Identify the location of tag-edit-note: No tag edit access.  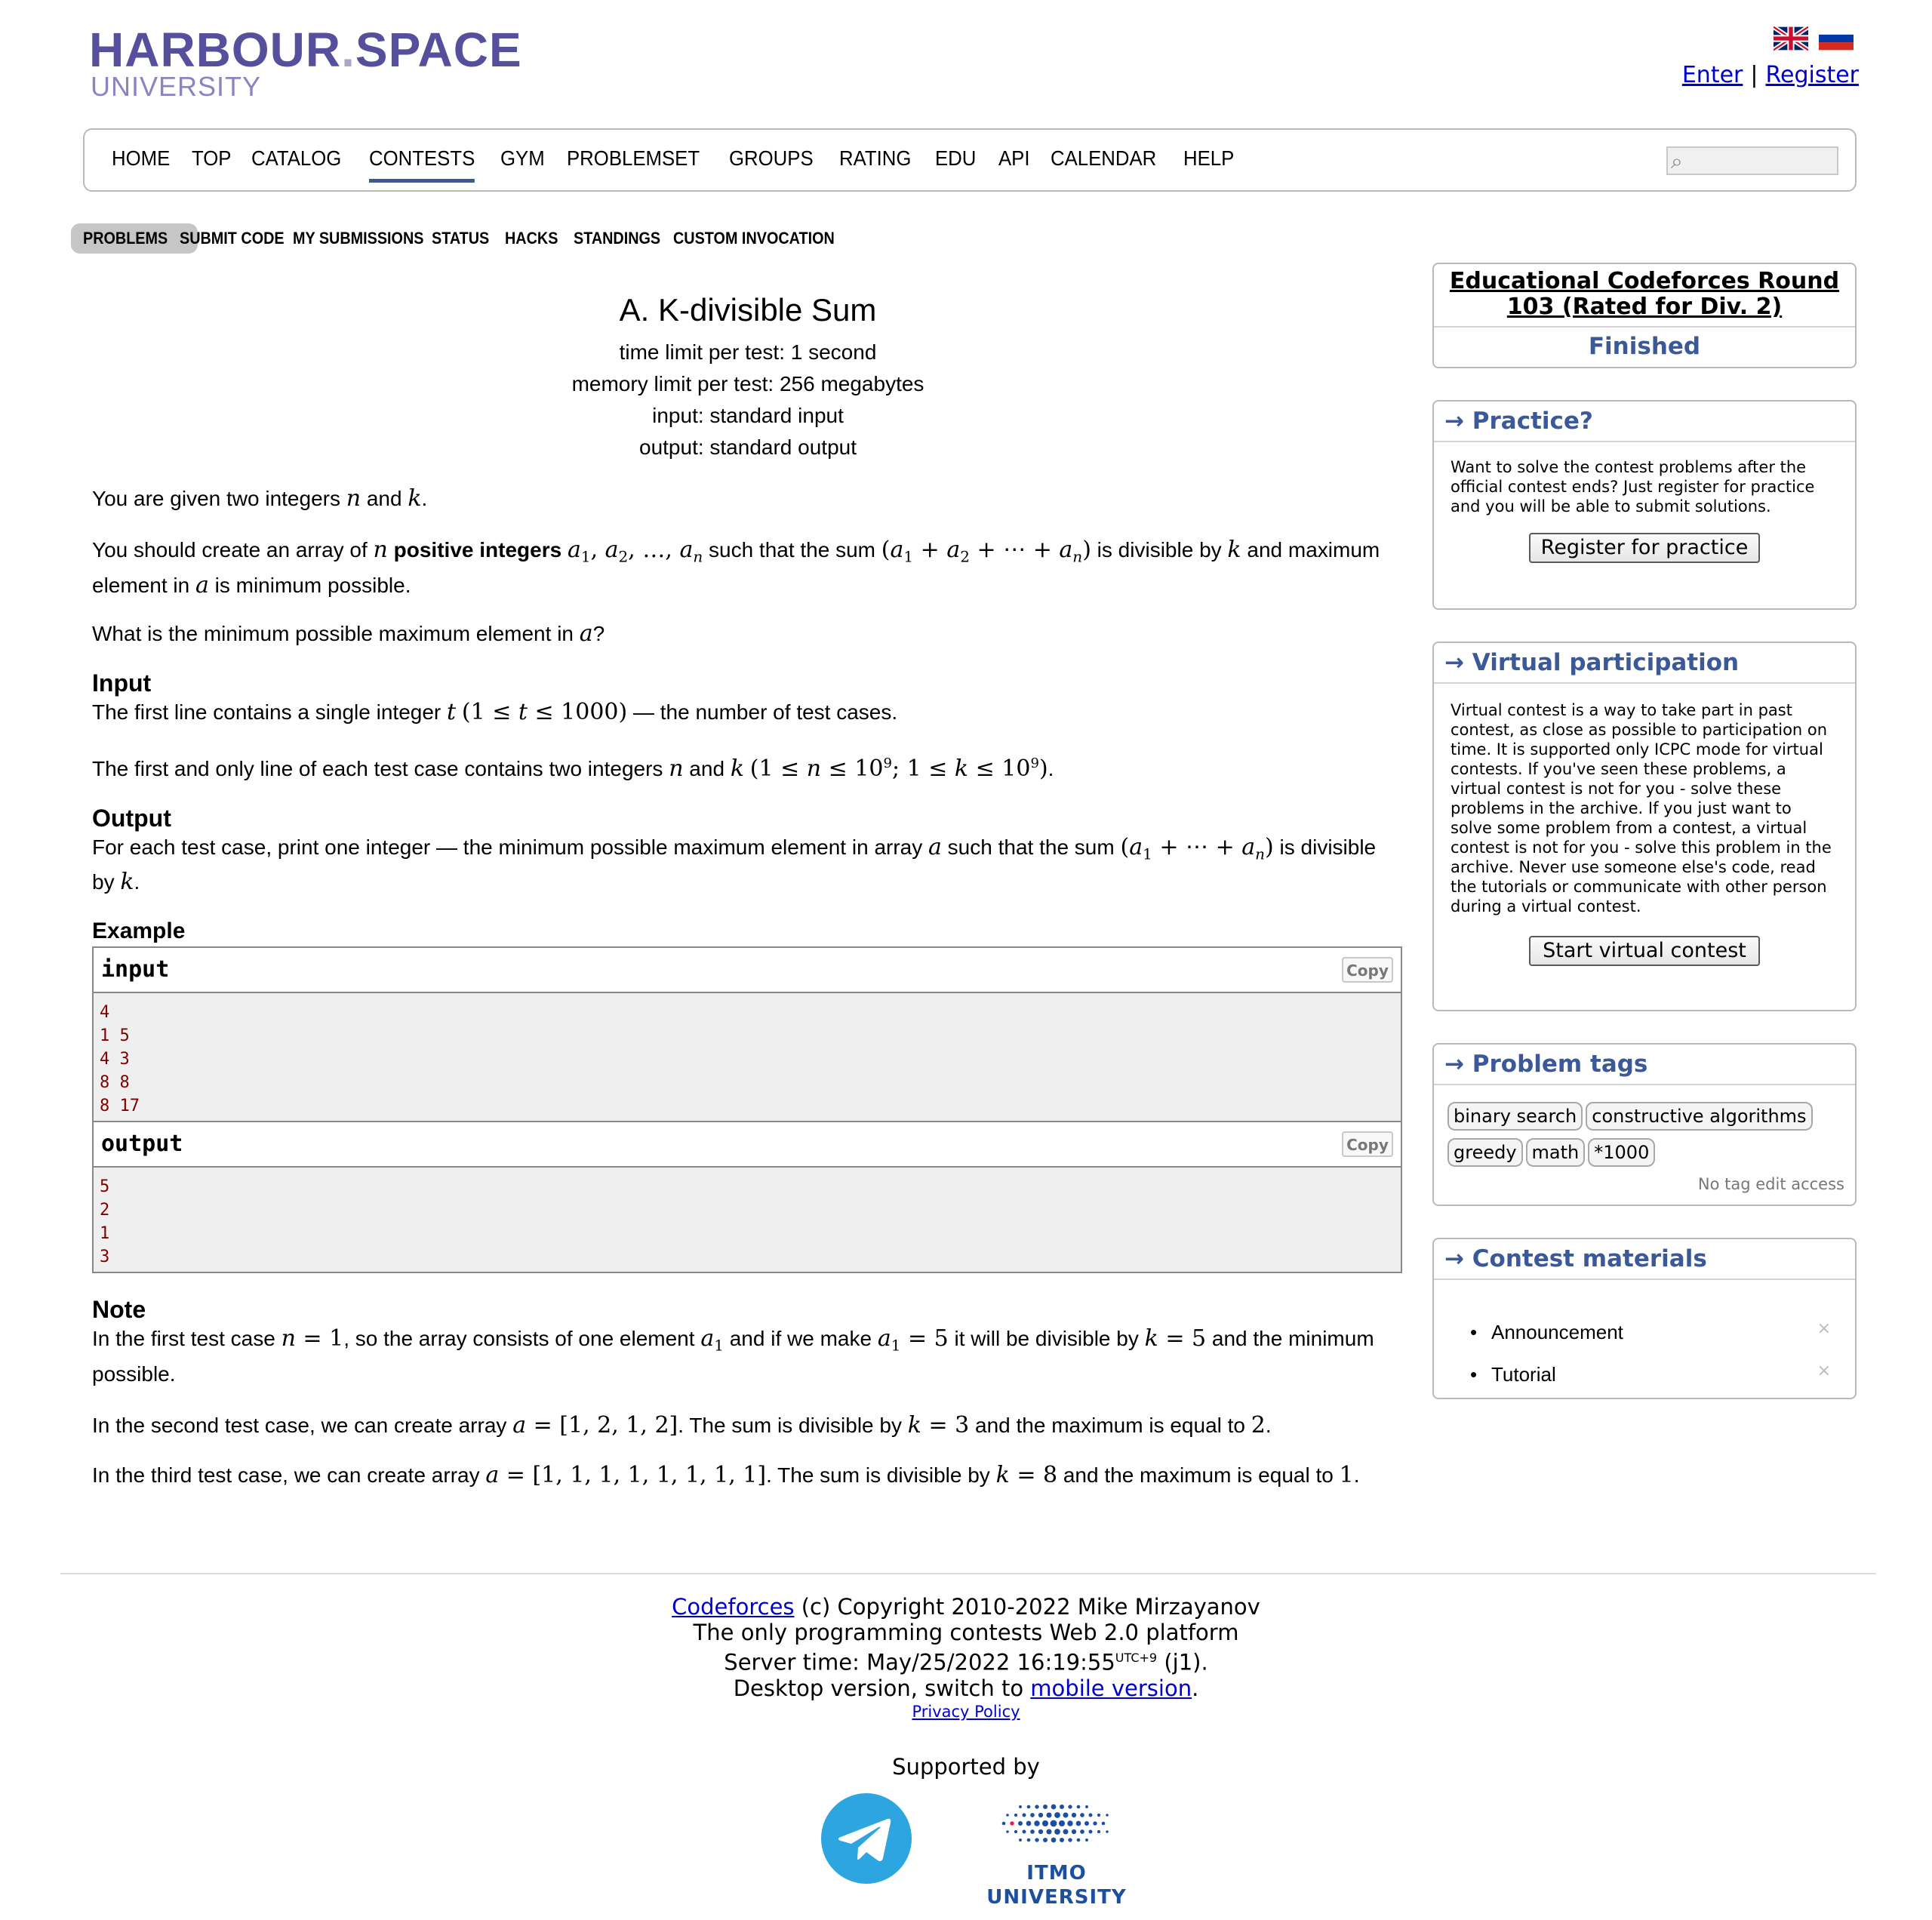
(1770, 1184).